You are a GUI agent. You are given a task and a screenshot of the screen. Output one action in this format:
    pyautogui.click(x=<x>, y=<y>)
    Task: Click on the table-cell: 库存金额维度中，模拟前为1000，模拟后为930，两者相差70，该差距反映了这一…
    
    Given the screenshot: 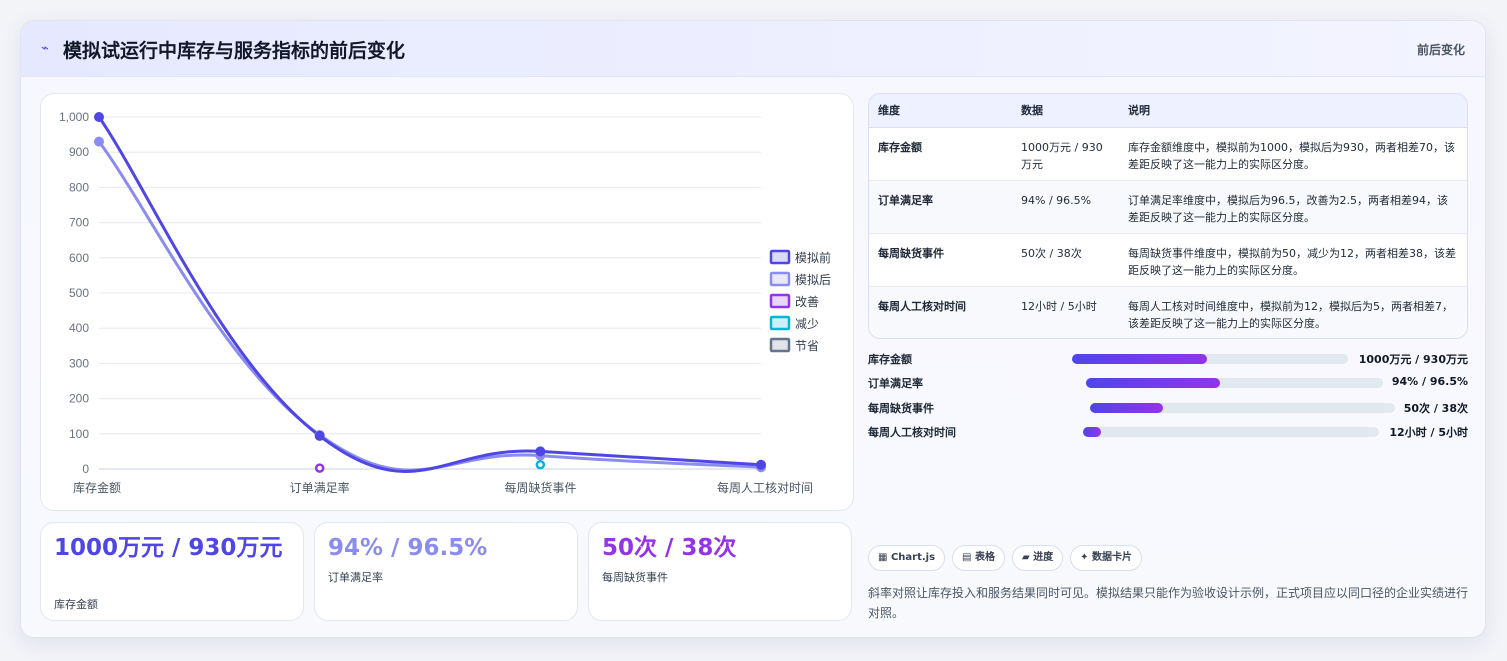 What is the action you would take?
    pyautogui.click(x=1293, y=154)
    